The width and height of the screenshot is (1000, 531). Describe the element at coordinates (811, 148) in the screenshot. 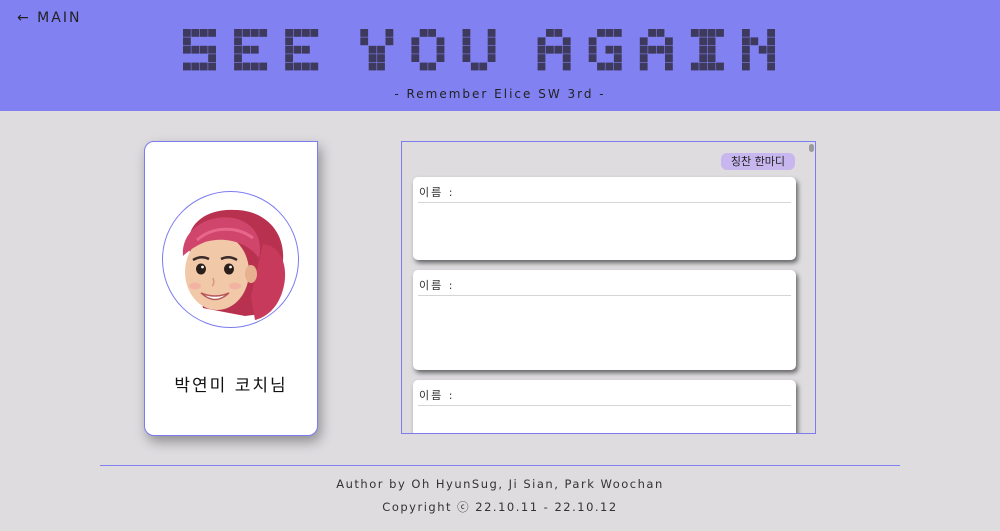

I see `scrollbar-thumb` at that location.